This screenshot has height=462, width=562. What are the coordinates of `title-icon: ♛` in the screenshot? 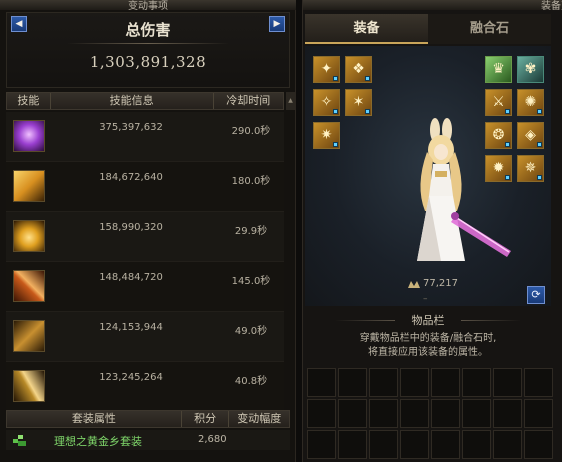 It's located at (498, 69).